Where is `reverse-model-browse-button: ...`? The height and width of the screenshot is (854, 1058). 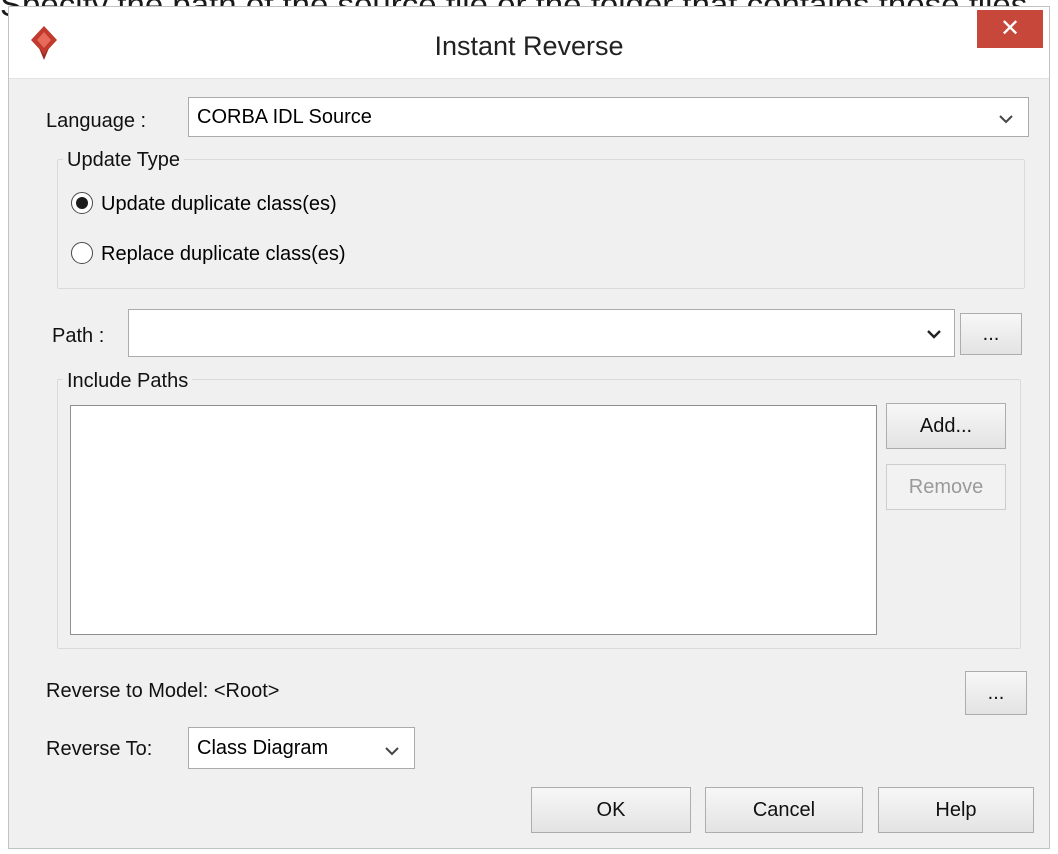
reverse-model-browse-button: ... is located at coordinates (996, 693).